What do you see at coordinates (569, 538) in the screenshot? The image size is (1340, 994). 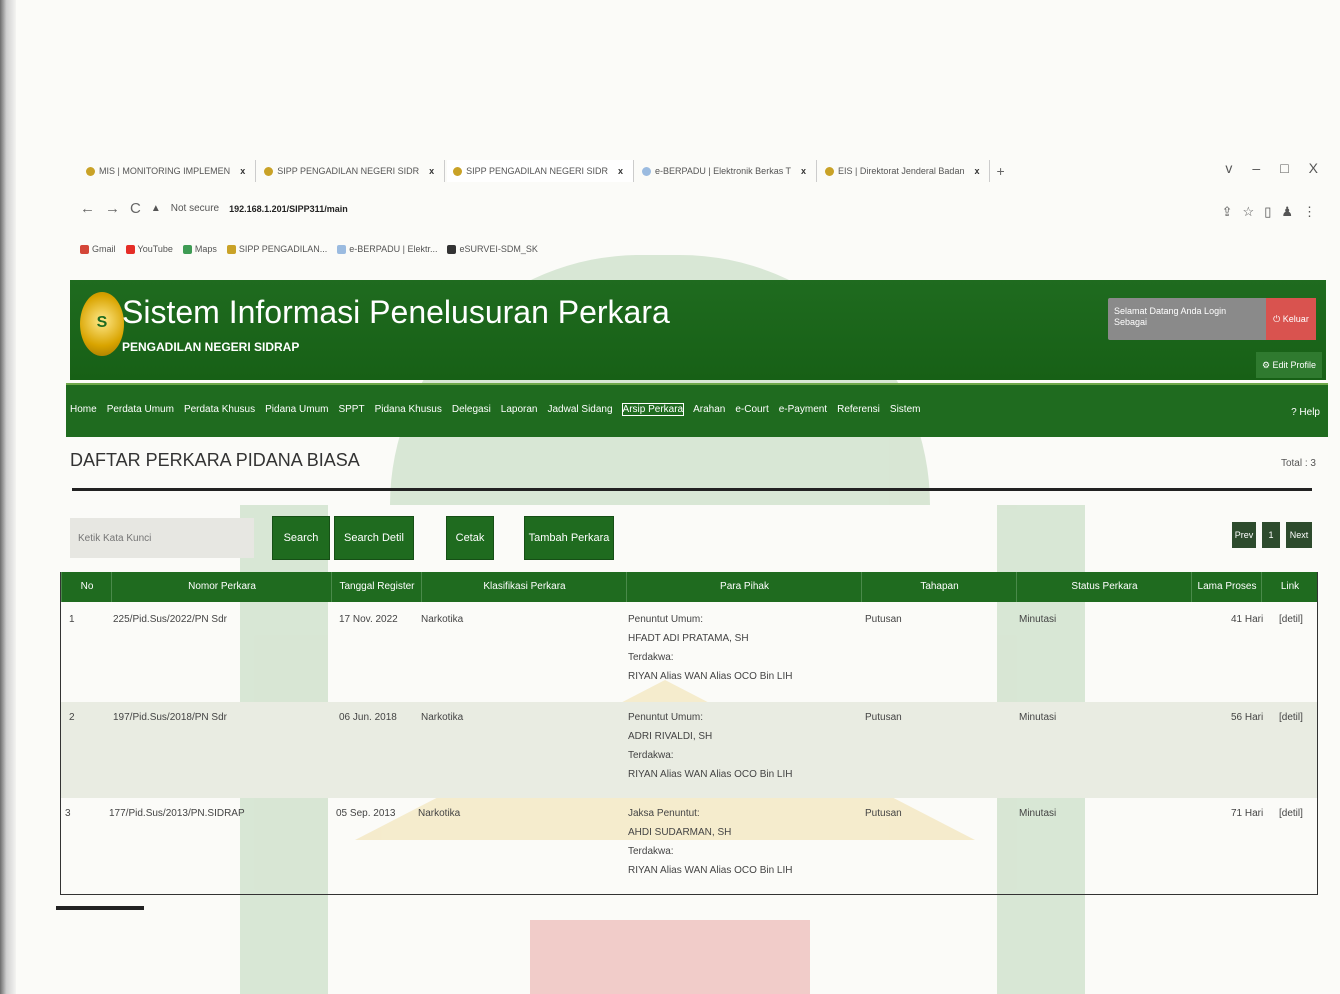 I see `tambah-perkara-button: Tambah Perkara` at bounding box center [569, 538].